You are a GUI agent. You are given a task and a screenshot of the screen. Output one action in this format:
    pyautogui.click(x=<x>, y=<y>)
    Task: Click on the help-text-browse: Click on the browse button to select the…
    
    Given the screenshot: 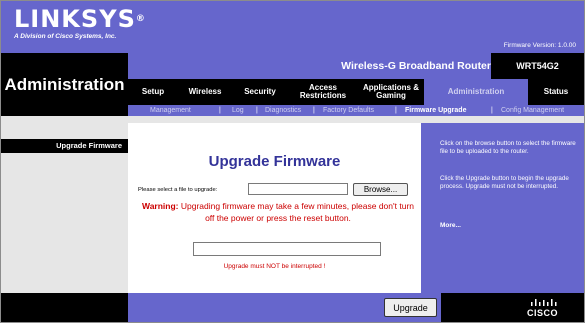 What is the action you would take?
    pyautogui.click(x=508, y=147)
    